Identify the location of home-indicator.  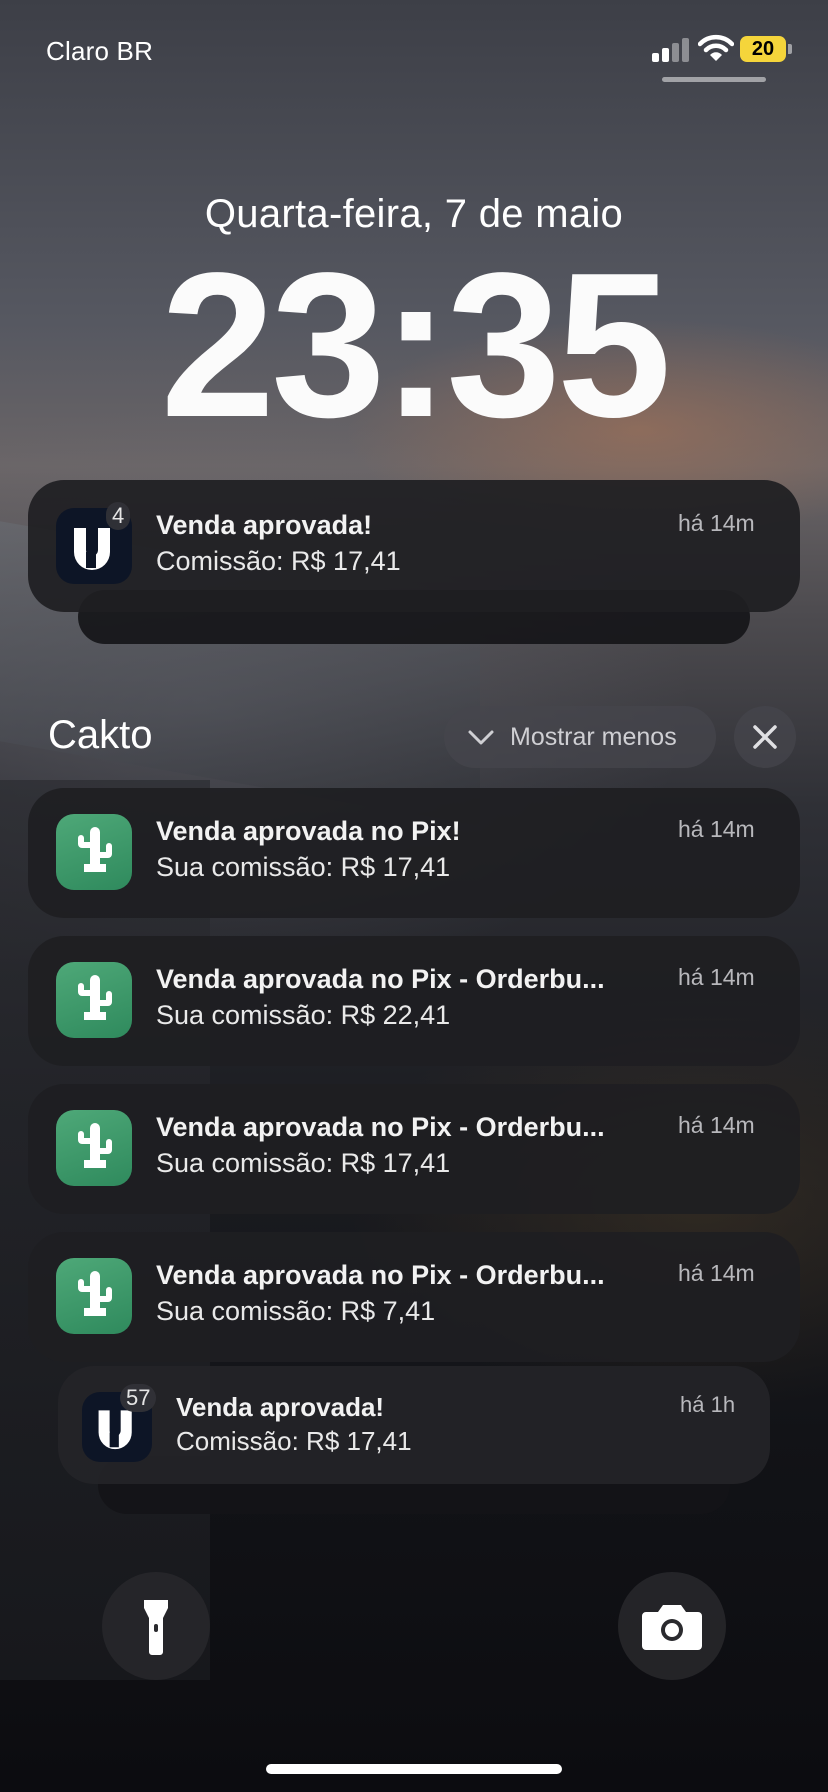
(414, 1769).